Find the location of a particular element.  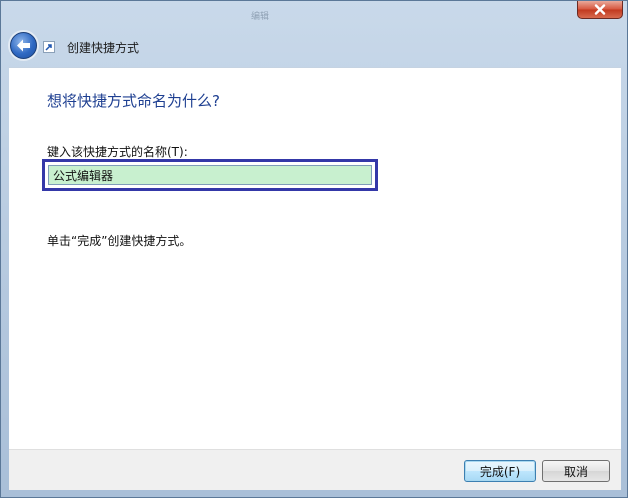

cancel-button: 取消 is located at coordinates (576, 471).